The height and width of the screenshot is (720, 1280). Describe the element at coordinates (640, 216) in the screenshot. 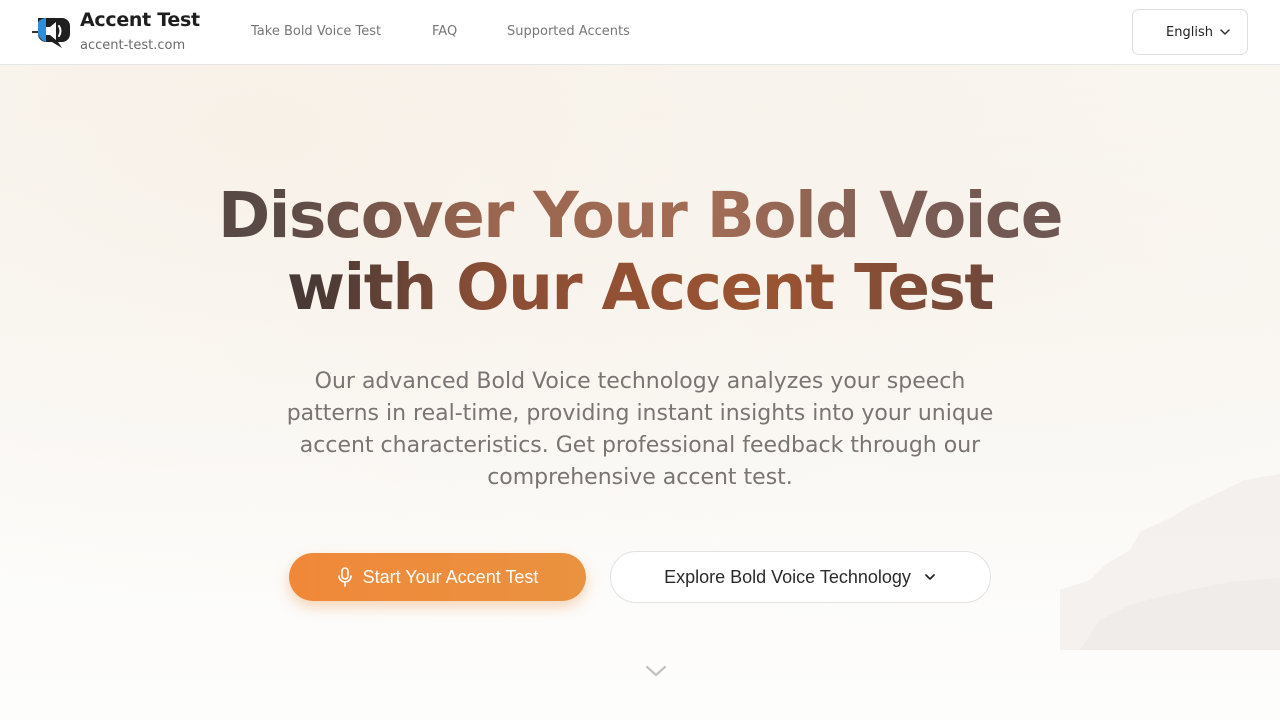

I see `hero-title-line-1: Discover Your Bold Voice` at that location.